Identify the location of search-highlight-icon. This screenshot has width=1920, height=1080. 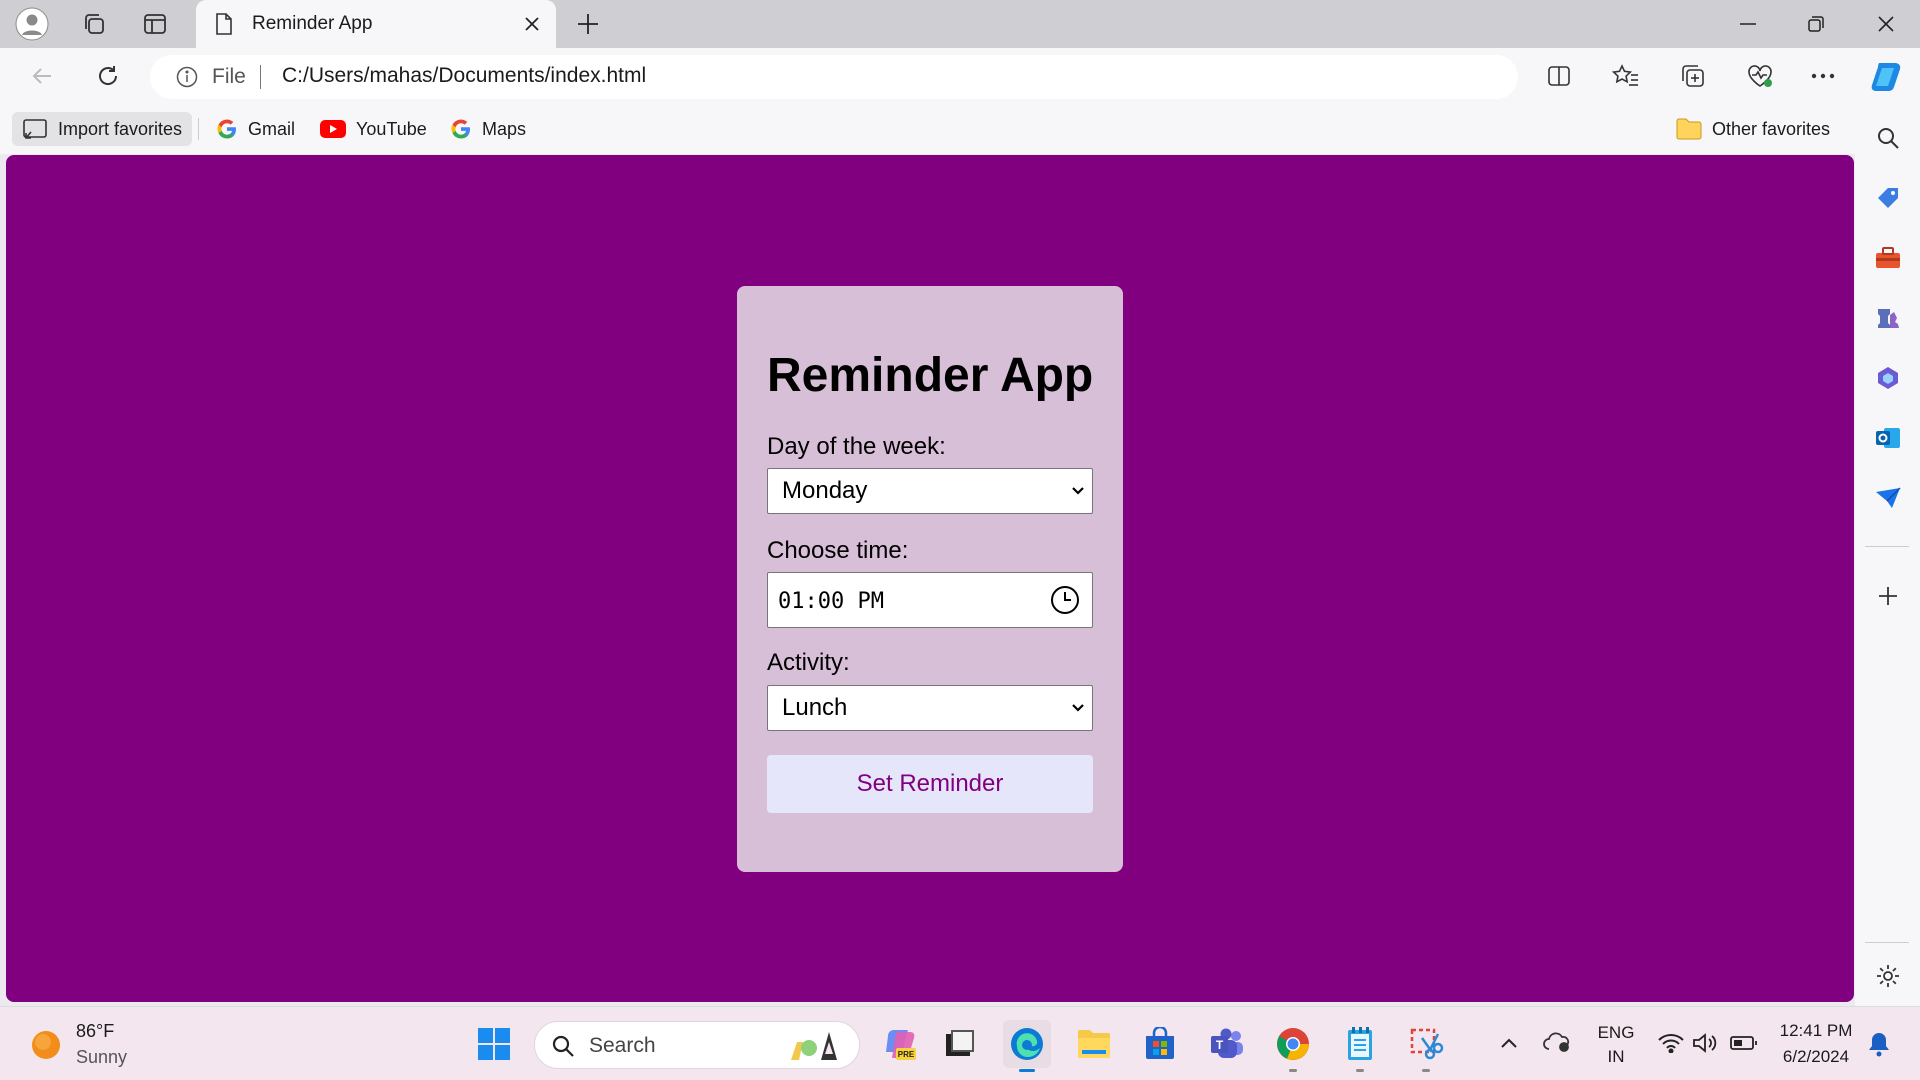
(816, 1045).